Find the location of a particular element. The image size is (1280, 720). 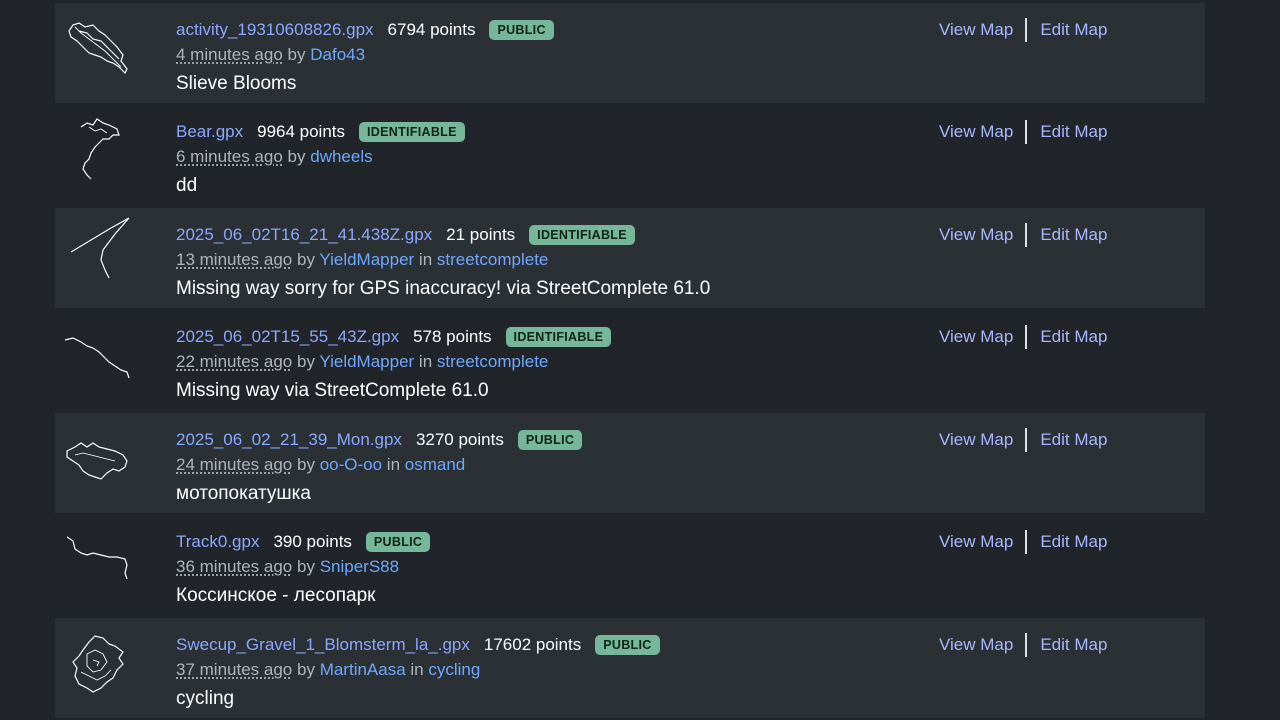

trace-filename-link: activity_19310608826.gpx is located at coordinates (275, 30).